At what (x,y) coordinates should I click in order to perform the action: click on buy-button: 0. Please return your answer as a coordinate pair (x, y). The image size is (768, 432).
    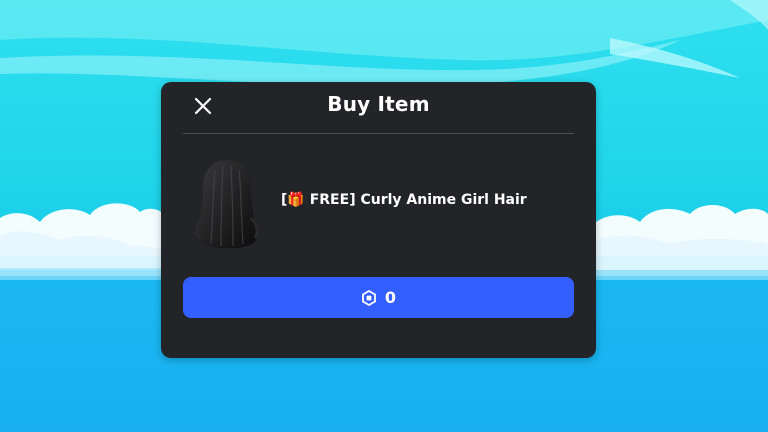
    Looking at the image, I should click on (378, 297).